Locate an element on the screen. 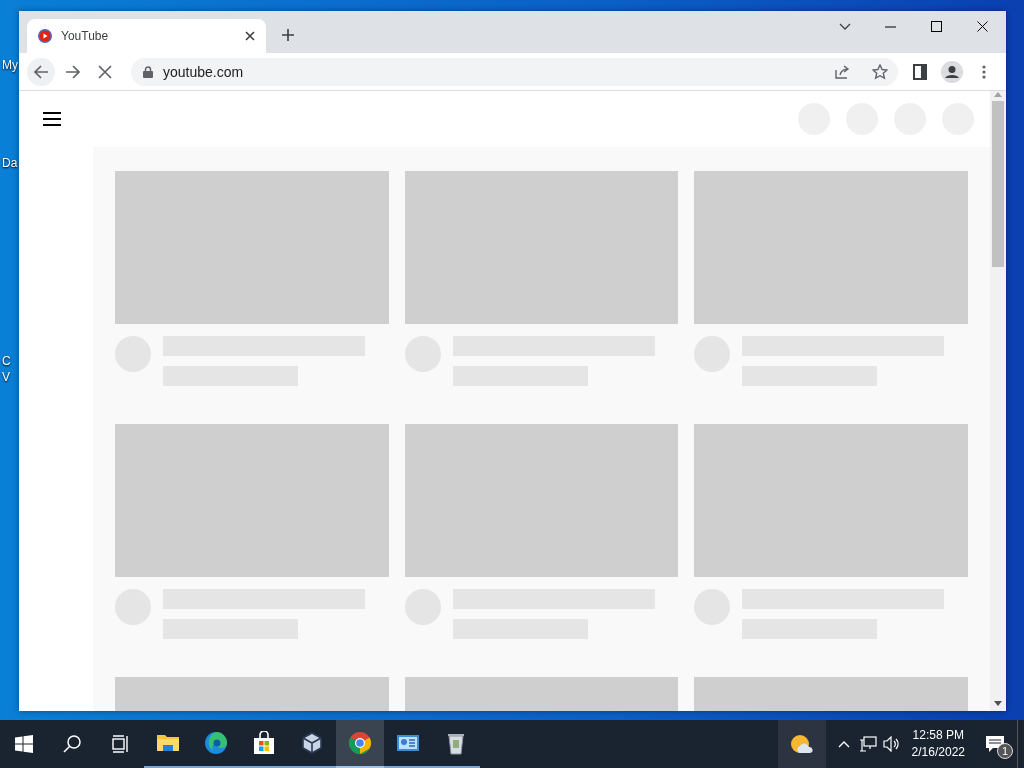 The image size is (1024, 768). scrollbar-thumb is located at coordinates (998, 184).